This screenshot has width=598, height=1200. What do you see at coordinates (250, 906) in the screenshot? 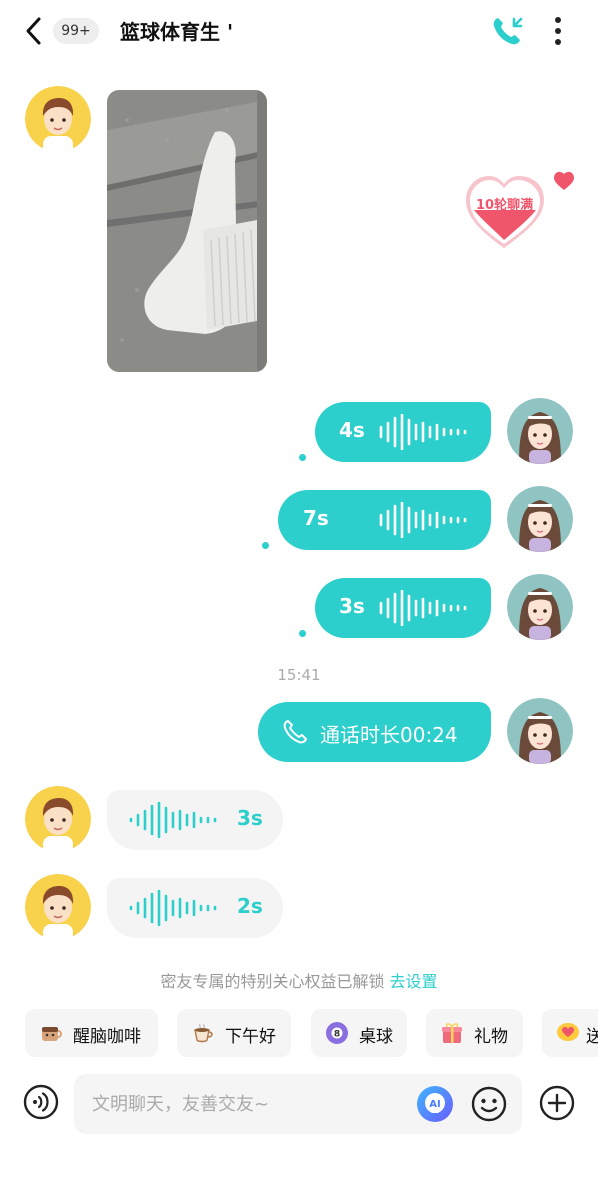
I see `voice-duration: 2s` at bounding box center [250, 906].